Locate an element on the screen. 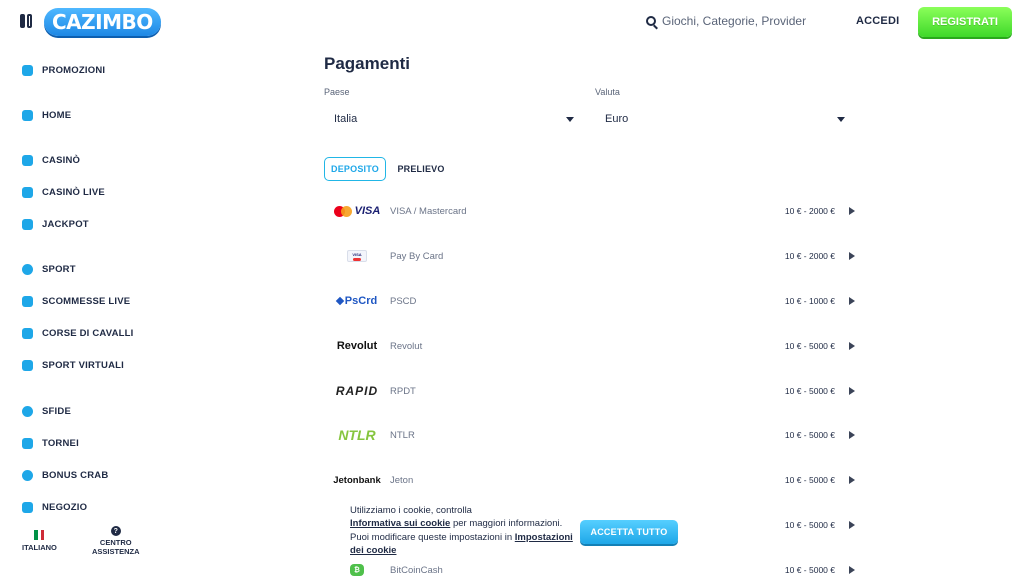 The width and height of the screenshot is (1024, 576). sidebar-item-jackpot: JACKPOT is located at coordinates (55, 224).